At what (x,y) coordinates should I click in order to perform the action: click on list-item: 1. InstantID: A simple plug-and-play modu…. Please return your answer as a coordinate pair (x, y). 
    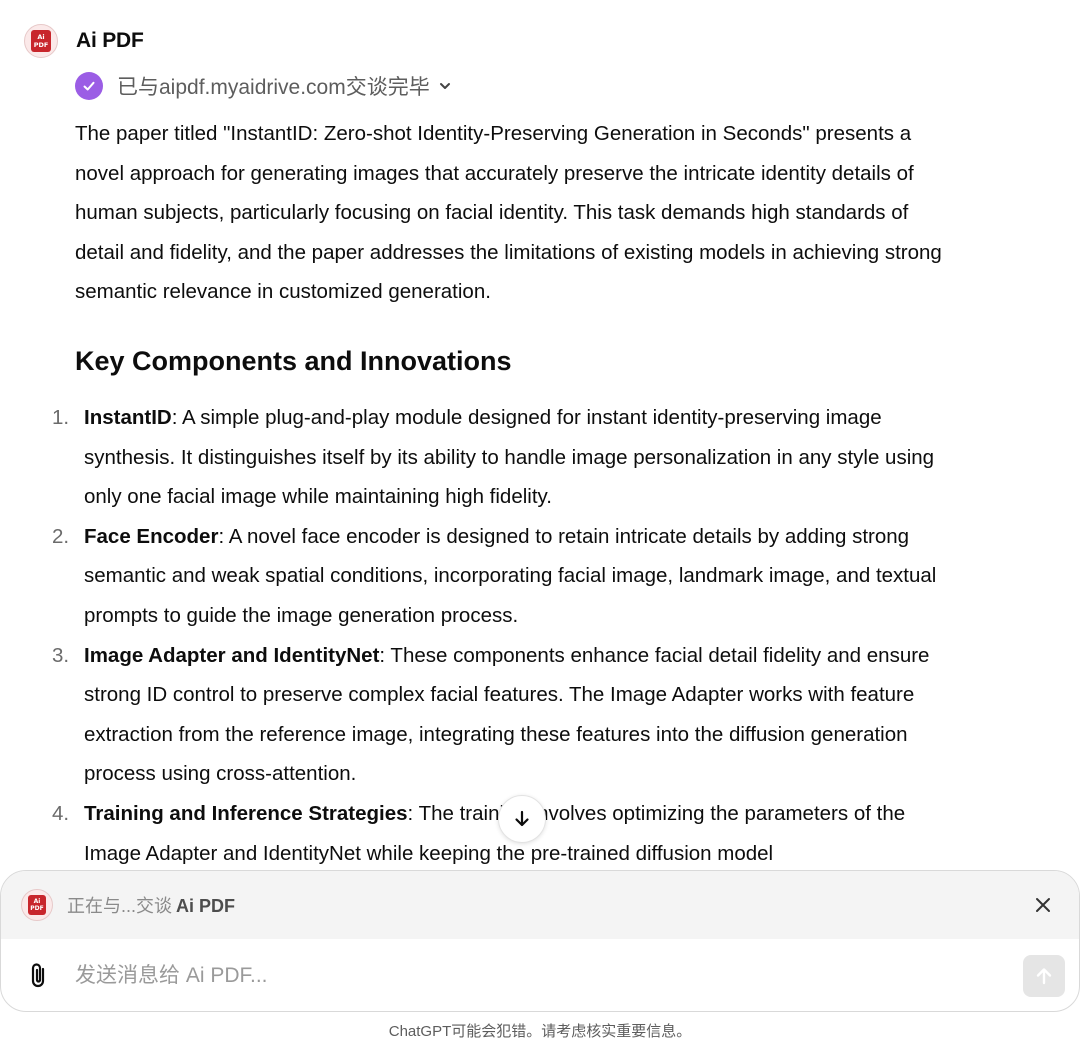
    Looking at the image, I should click on (498, 457).